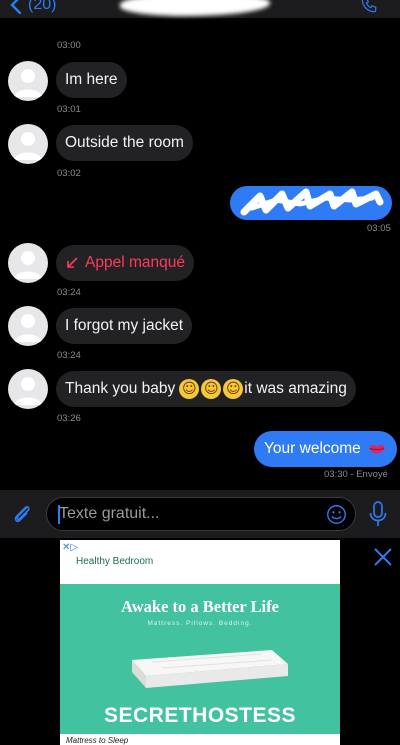  Describe the element at coordinates (120, 388) in the screenshot. I see `message-text: Thank you baby` at that location.